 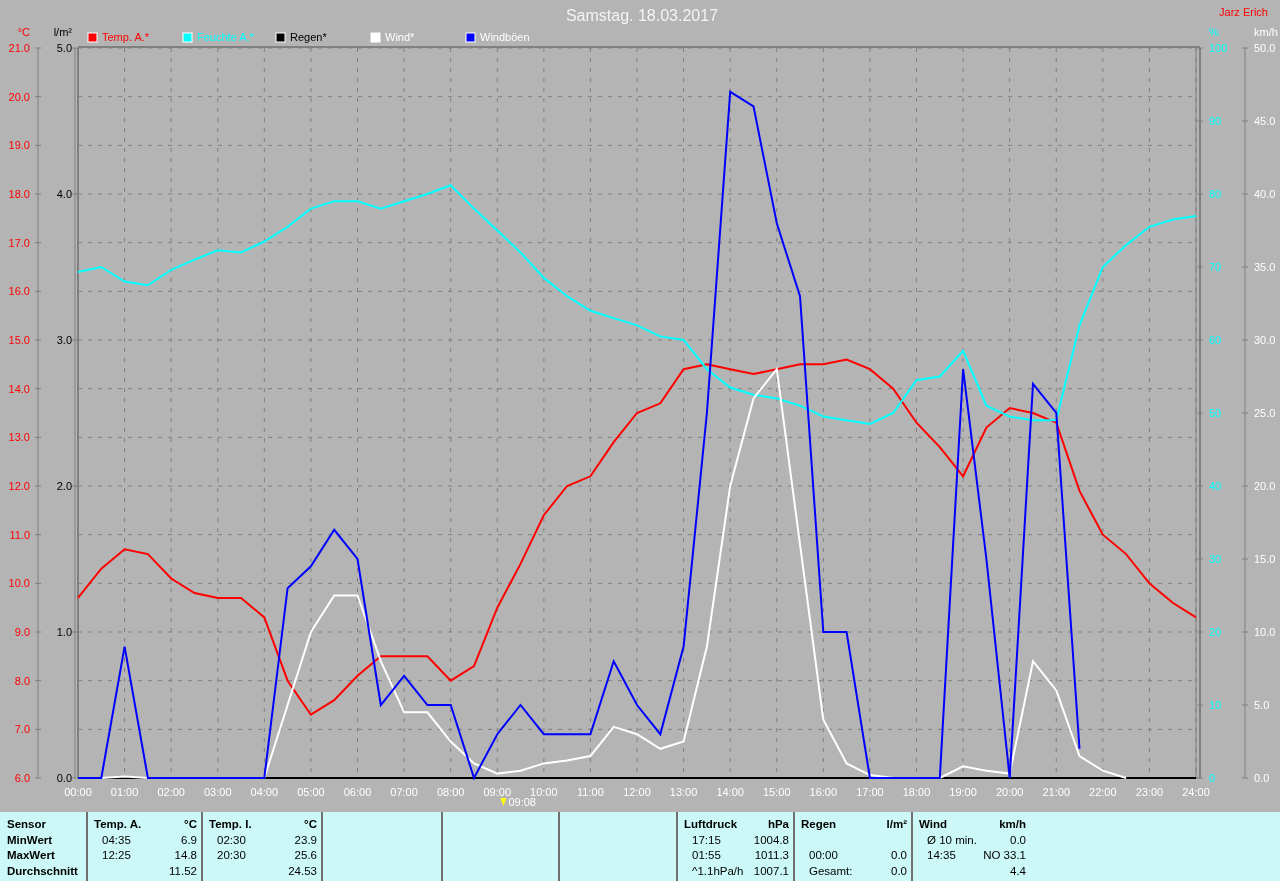 What do you see at coordinates (231, 840) in the screenshot?
I see `table-cell-text: 02:30` at bounding box center [231, 840].